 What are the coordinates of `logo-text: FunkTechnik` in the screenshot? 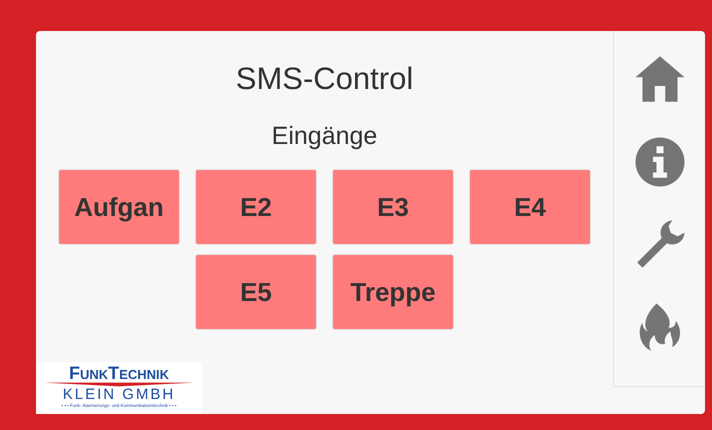 It's located at (119, 373).